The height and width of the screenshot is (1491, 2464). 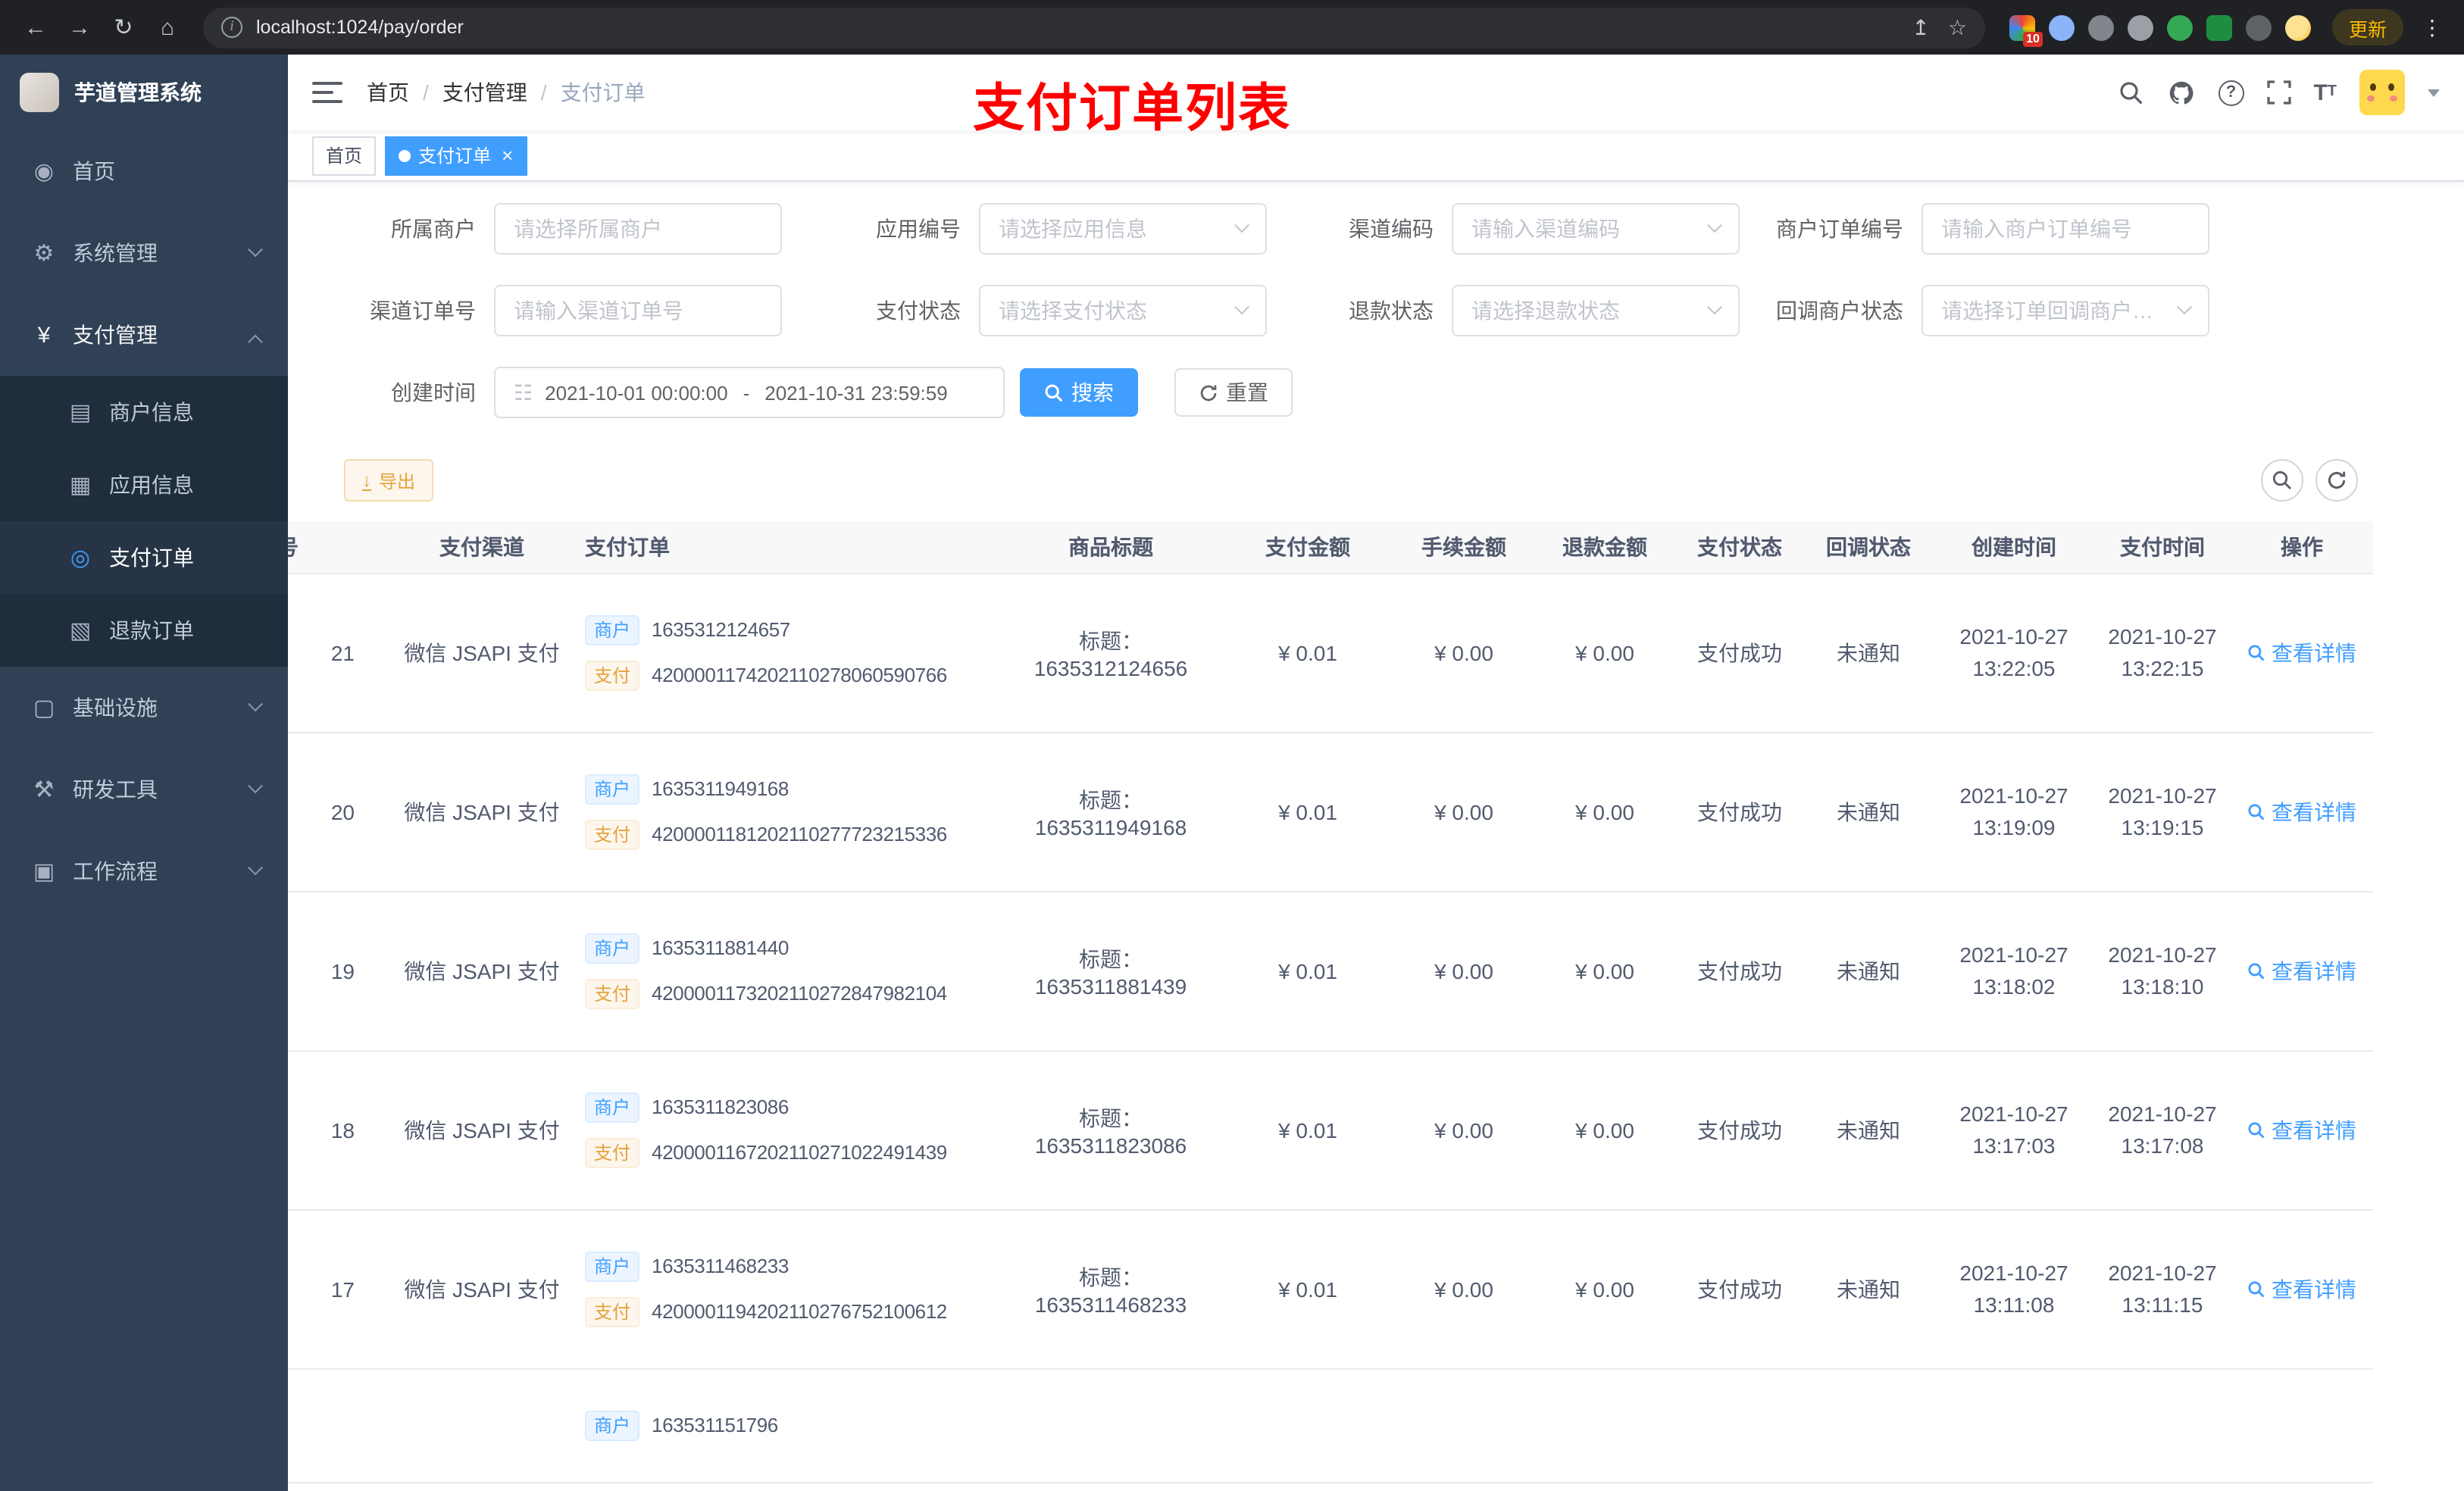 I want to click on breadcrumb-home: 首页, so click(x=388, y=92).